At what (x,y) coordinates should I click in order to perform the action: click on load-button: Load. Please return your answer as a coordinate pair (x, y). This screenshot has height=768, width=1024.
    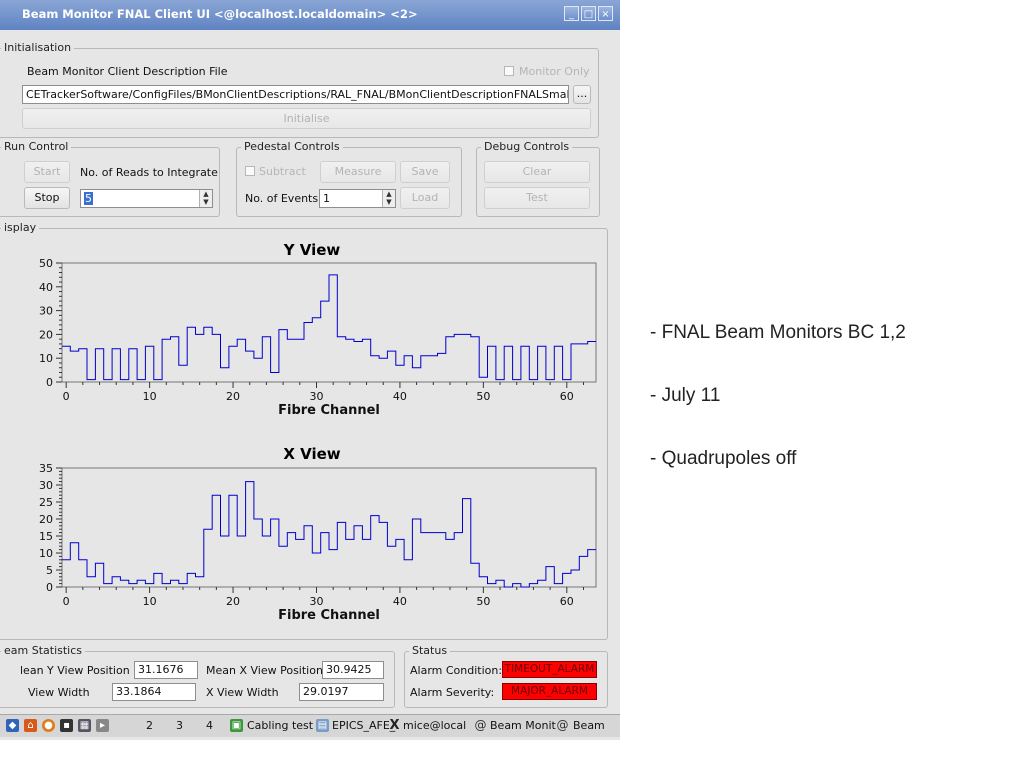
    Looking at the image, I should click on (425, 198).